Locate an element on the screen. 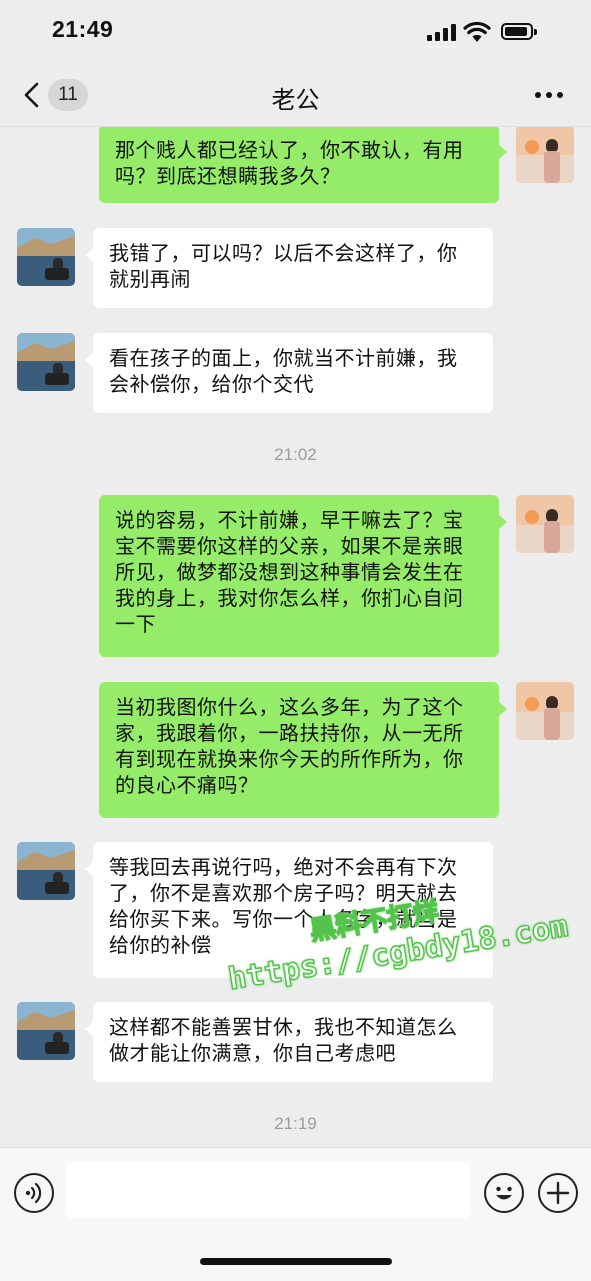  chat-title: 老公 is located at coordinates (295, 100).